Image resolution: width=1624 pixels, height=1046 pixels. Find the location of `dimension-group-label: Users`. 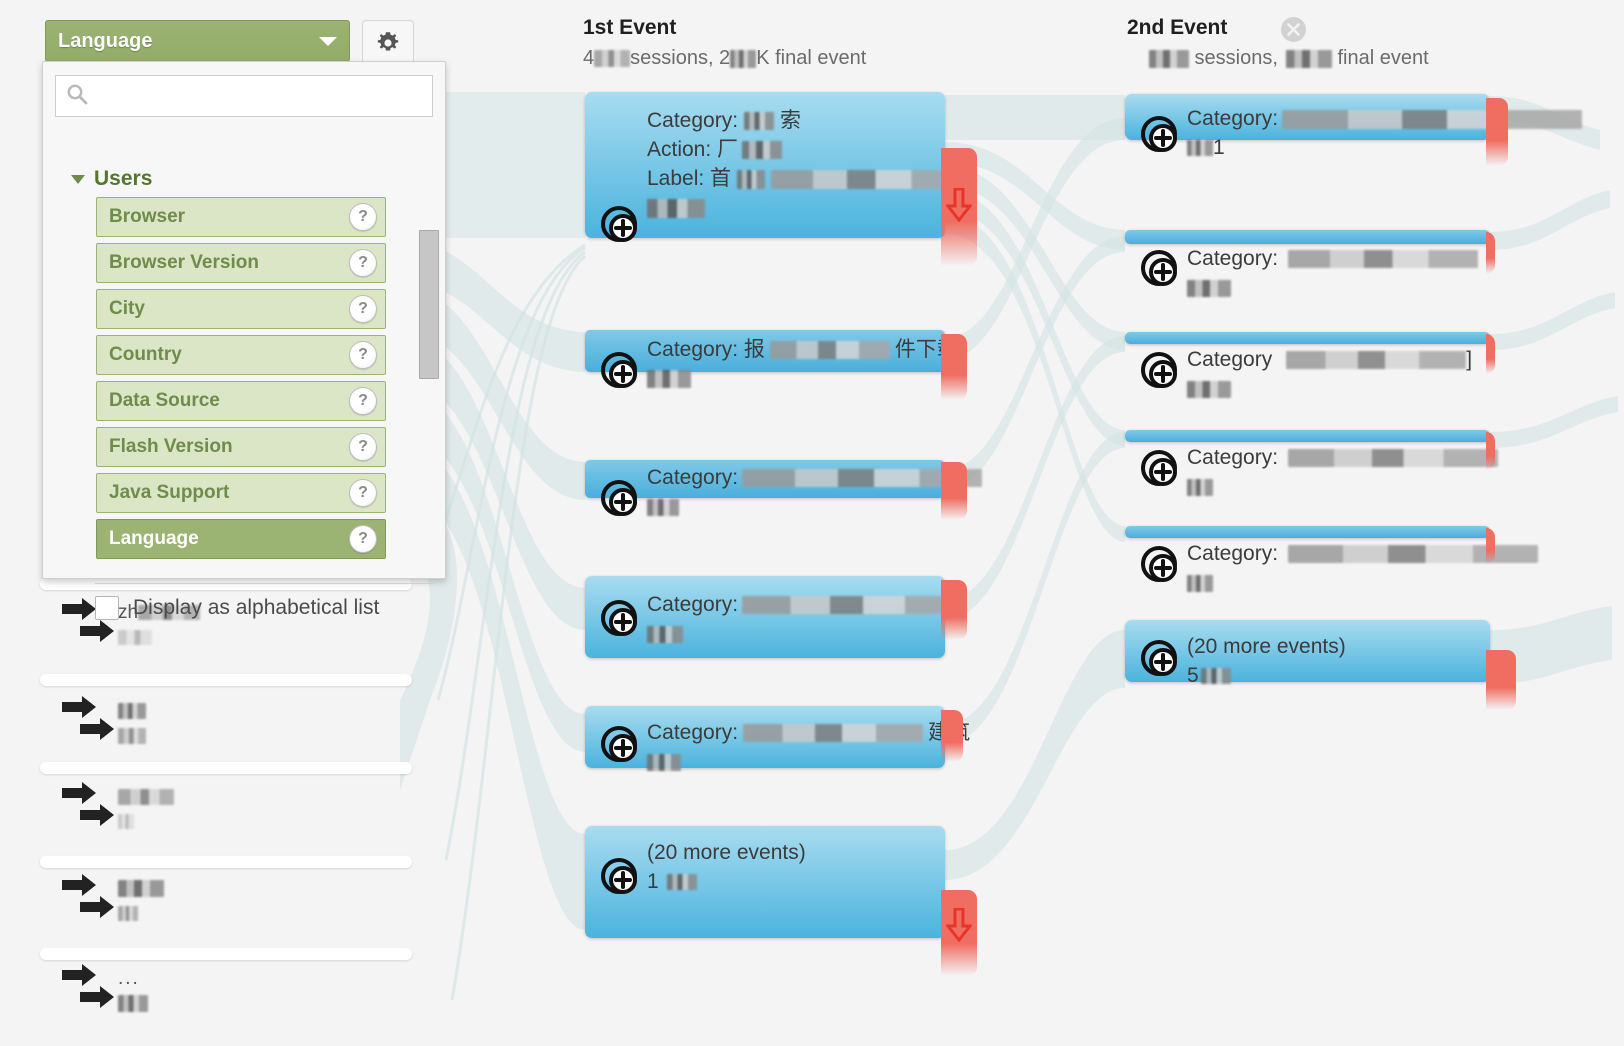

dimension-group-label: Users is located at coordinates (123, 178).